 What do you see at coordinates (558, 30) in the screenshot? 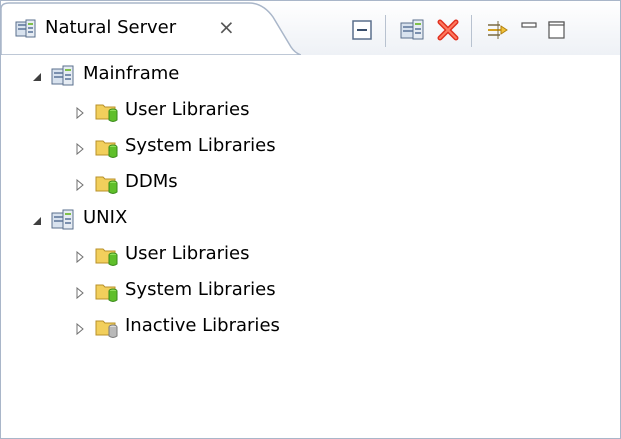
I see `maximize-icon` at bounding box center [558, 30].